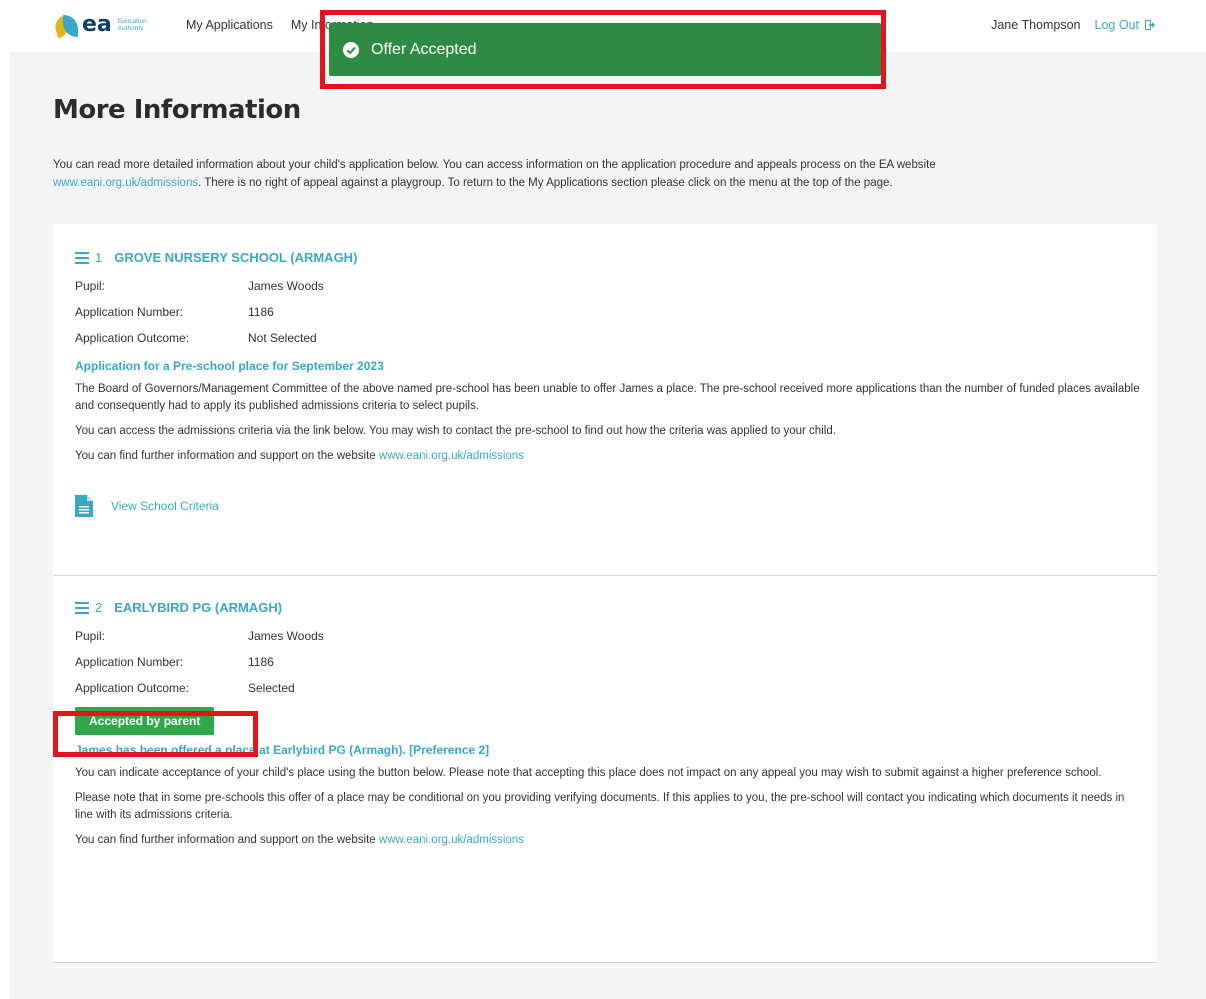  What do you see at coordinates (84, 506) in the screenshot?
I see `document-icon` at bounding box center [84, 506].